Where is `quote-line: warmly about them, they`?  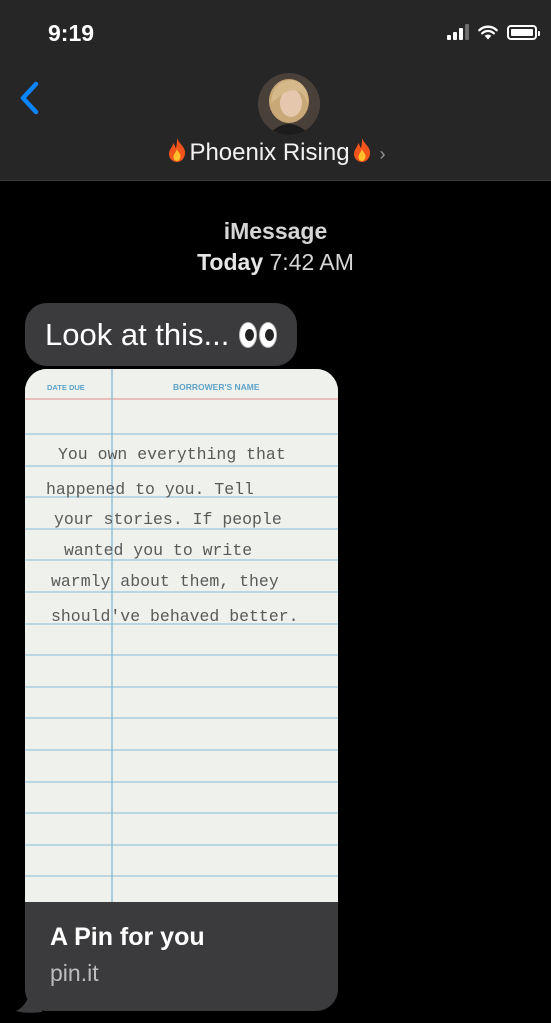
quote-line: warmly about them, they is located at coordinates (165, 581).